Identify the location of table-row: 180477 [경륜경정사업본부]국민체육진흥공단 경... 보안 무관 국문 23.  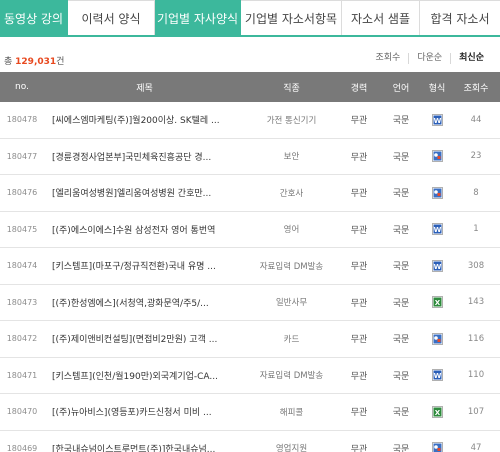
(250, 157).